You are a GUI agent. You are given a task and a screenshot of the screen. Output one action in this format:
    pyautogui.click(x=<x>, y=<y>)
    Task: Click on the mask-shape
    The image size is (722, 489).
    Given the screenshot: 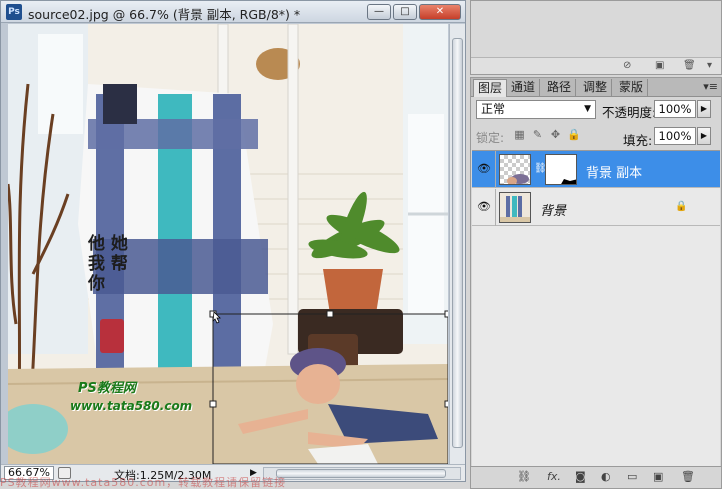 What is the action you would take?
    pyautogui.click(x=561, y=169)
    